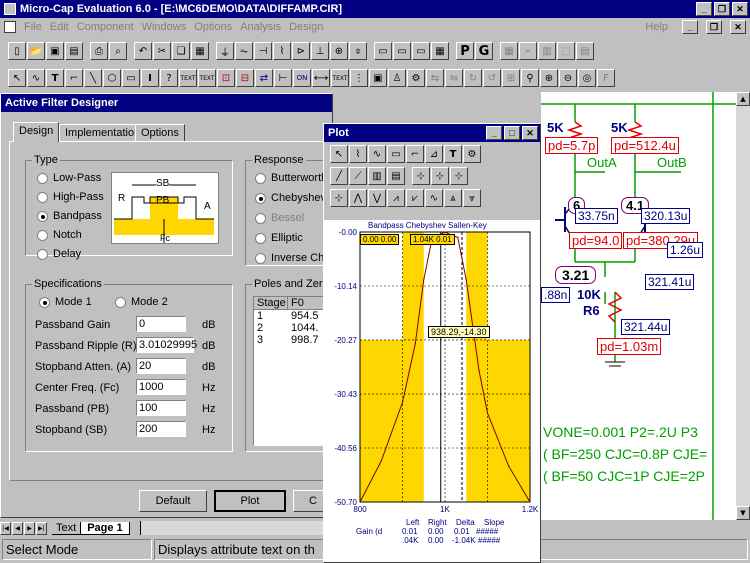  What do you see at coordinates (743, 306) in the screenshot?
I see `schematic-vscrollbar: ▲ ▼` at bounding box center [743, 306].